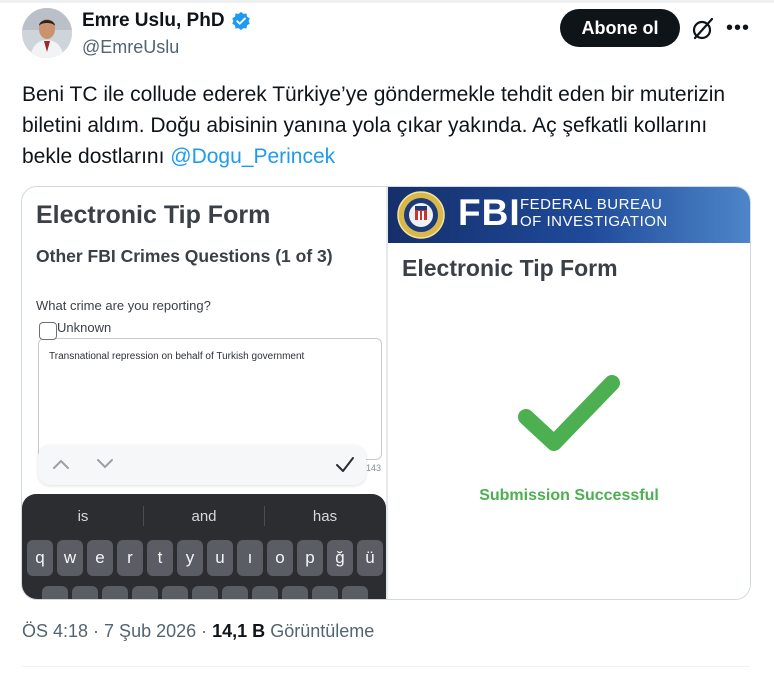 Image resolution: width=774 pixels, height=678 pixels. I want to click on keyboard-suggestion: and, so click(204, 516).